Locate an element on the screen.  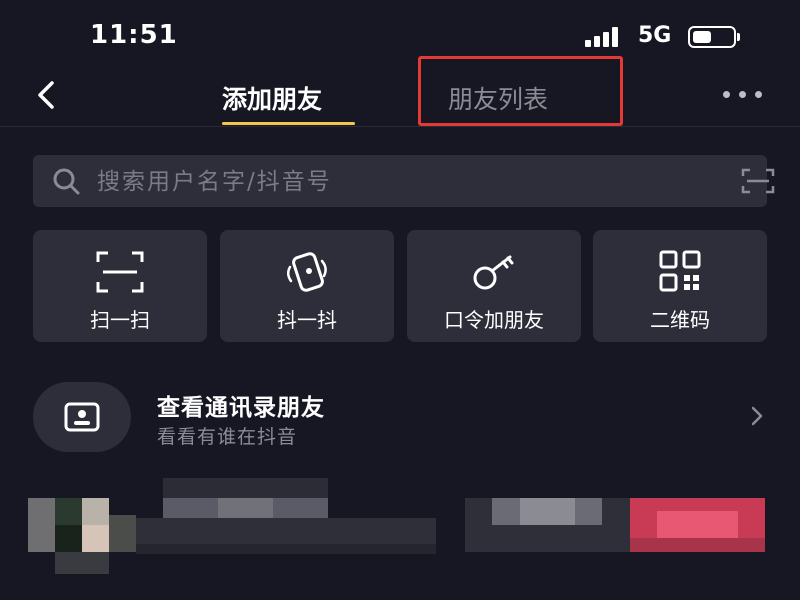
view-contacts-row: 查看通讯录朋友 看看有谁在抖音 is located at coordinates (400, 417).